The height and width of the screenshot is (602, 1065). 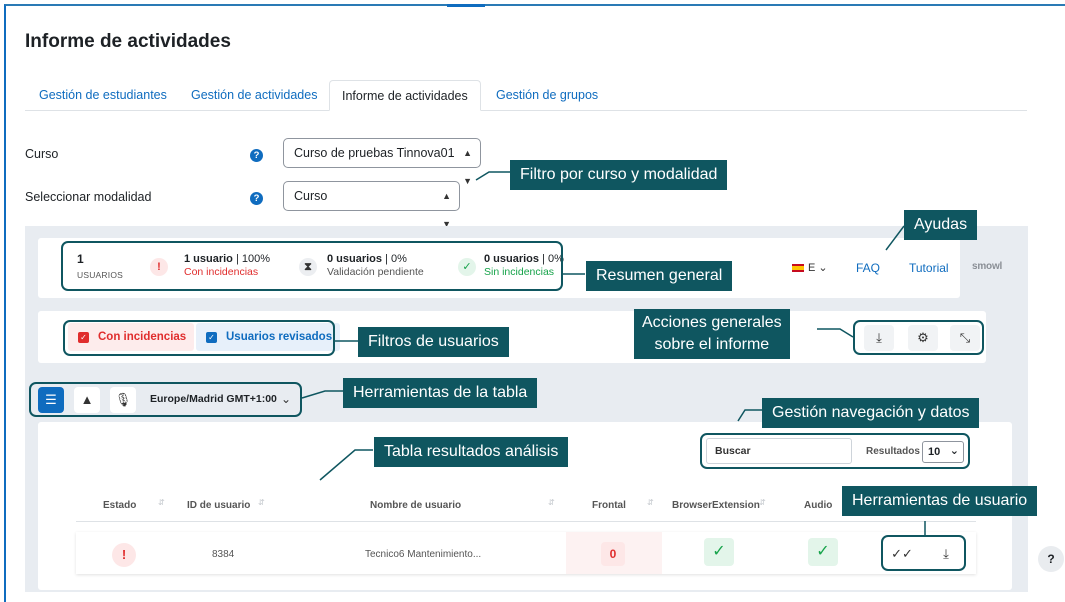 What do you see at coordinates (712, 344) in the screenshot?
I see `callout-report-actions-line2: sobre el informe` at bounding box center [712, 344].